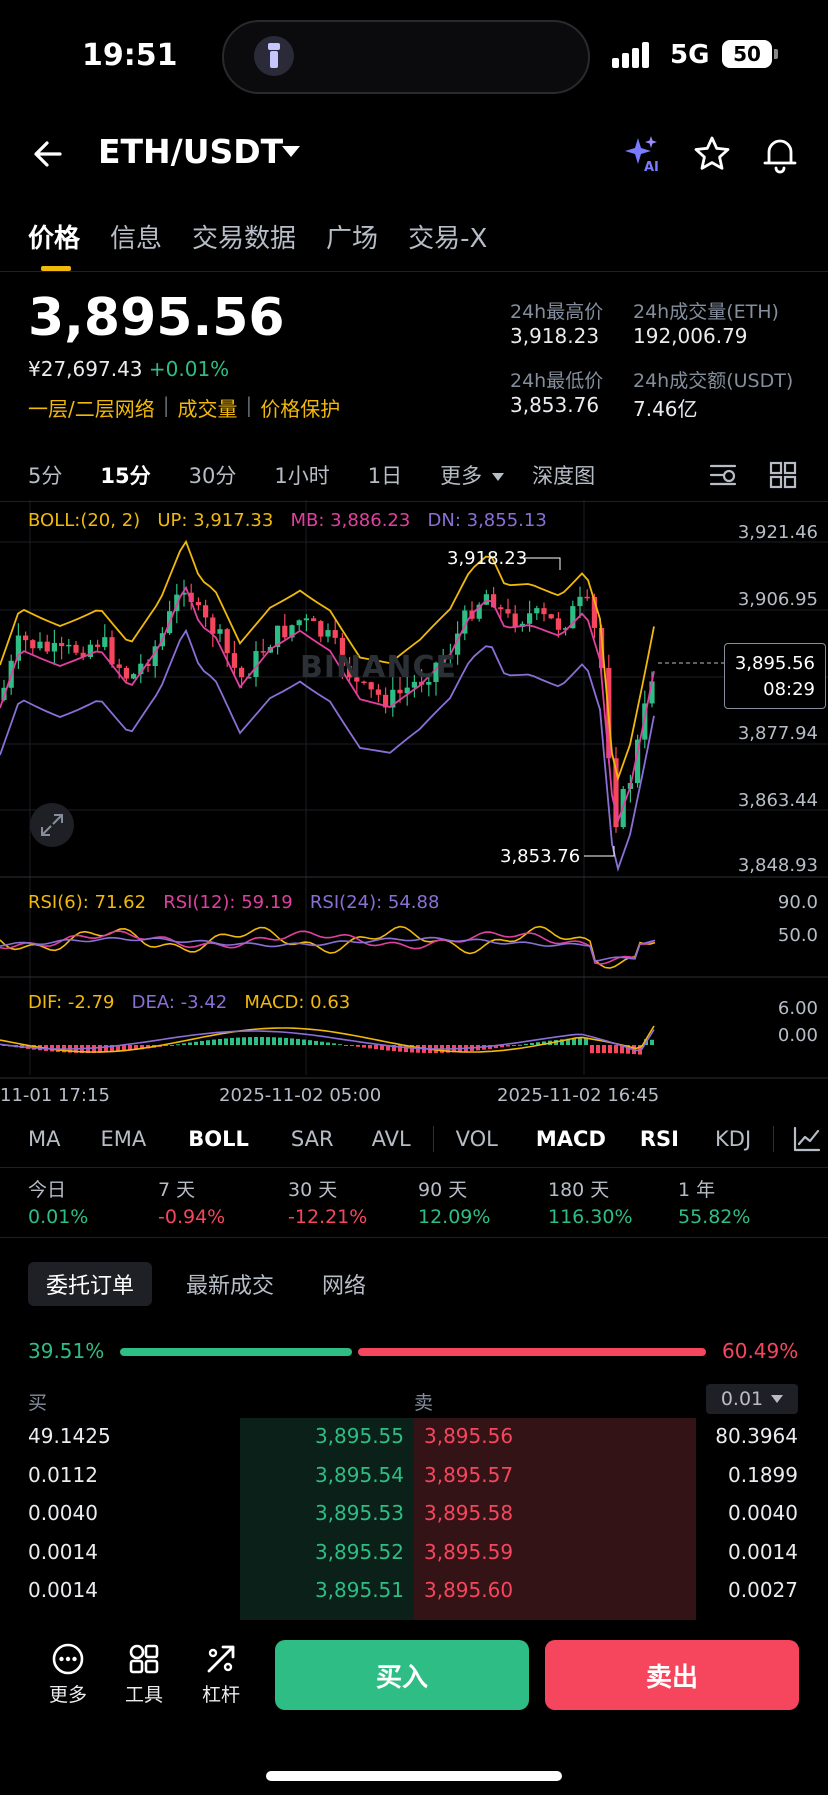  I want to click on bid-quantity: 0.0040, so click(103, 1513).